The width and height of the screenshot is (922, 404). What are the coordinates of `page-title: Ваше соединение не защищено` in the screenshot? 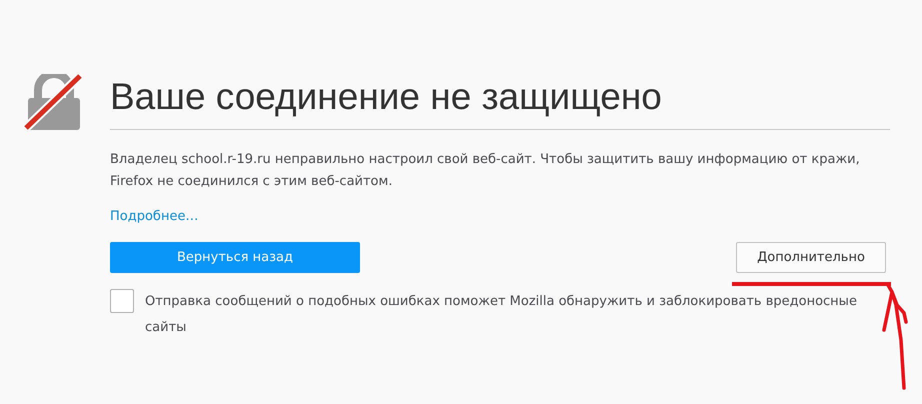 It's located at (386, 97).